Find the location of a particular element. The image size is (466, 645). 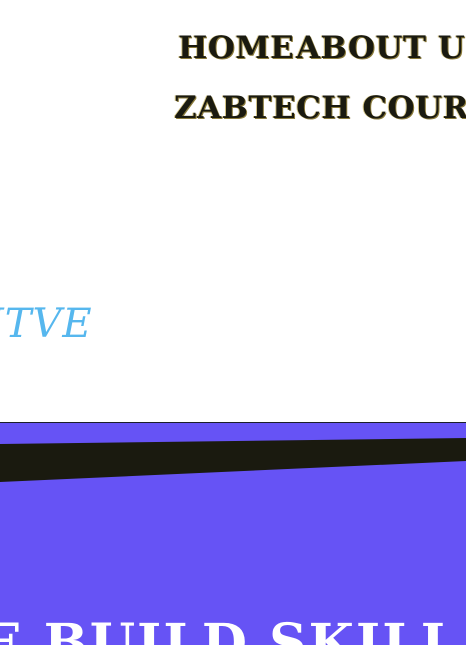

hero-heading-fragment: ITVE is located at coordinates (46, 324).